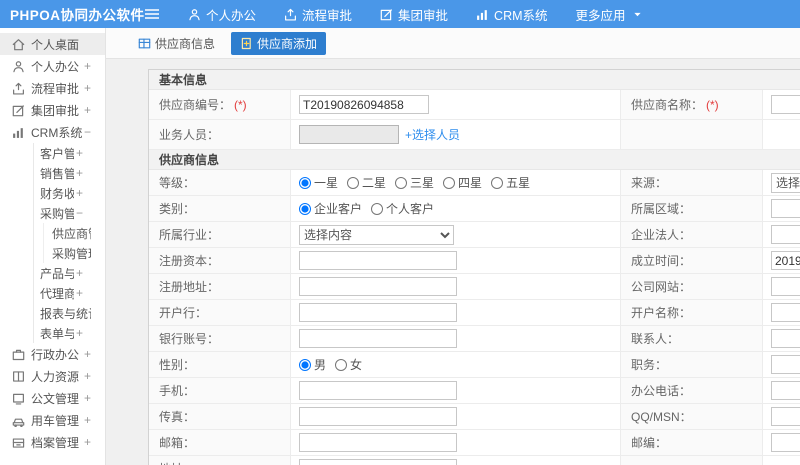 The image size is (800, 465). What do you see at coordinates (414, 14) in the screenshot?
I see `nav-group-approval: 集团审批` at bounding box center [414, 14].